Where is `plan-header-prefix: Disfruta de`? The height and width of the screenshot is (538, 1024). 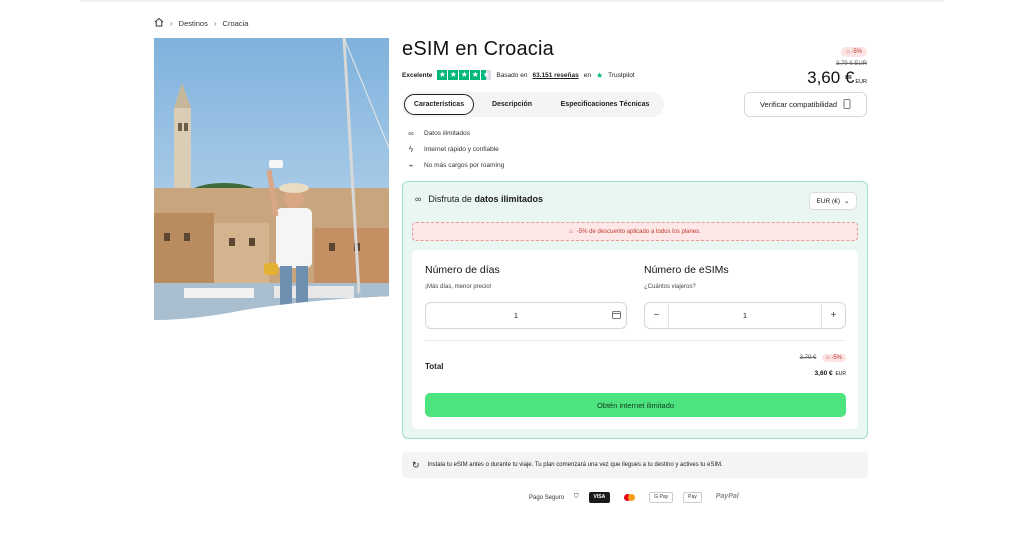 plan-header-prefix: Disfruta de is located at coordinates (450, 199).